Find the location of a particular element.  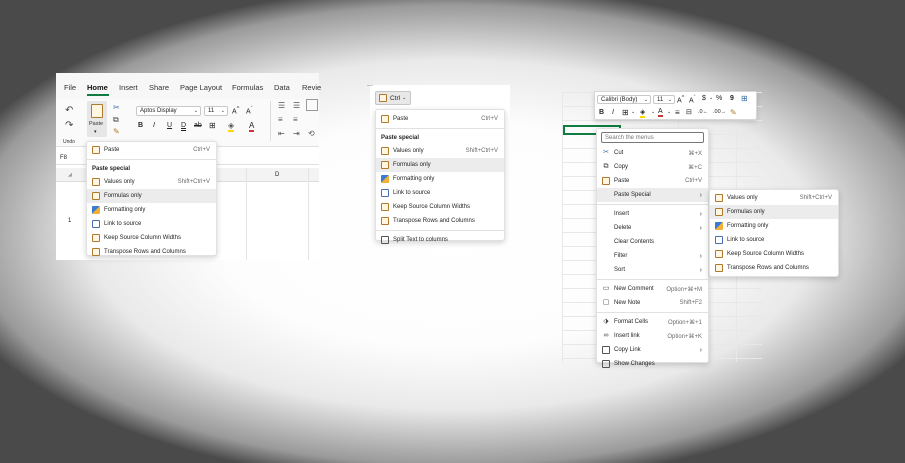

menu-item-paste-special: Paste Special › is located at coordinates (652, 195).